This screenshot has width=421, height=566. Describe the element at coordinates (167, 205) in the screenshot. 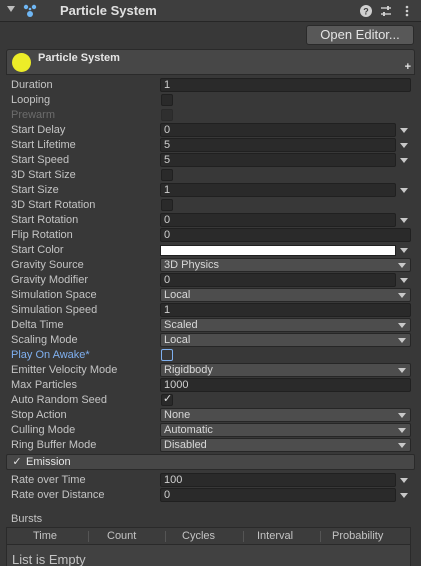

I see `3d-start-rotation-checkbox` at that location.